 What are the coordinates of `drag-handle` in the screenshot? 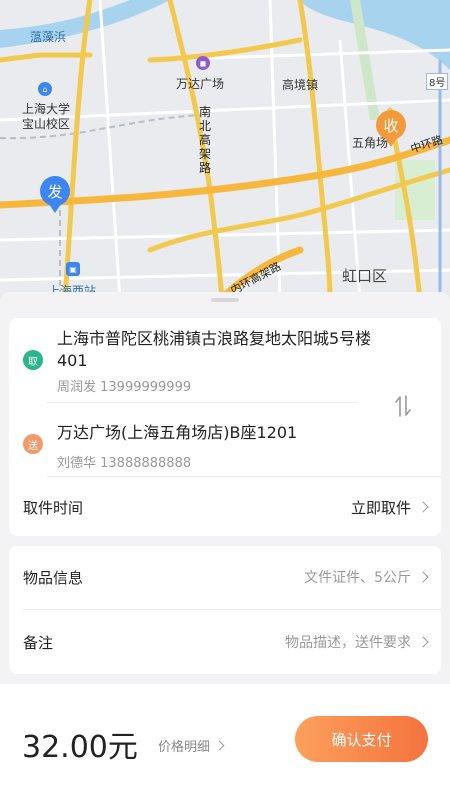 It's located at (225, 300).